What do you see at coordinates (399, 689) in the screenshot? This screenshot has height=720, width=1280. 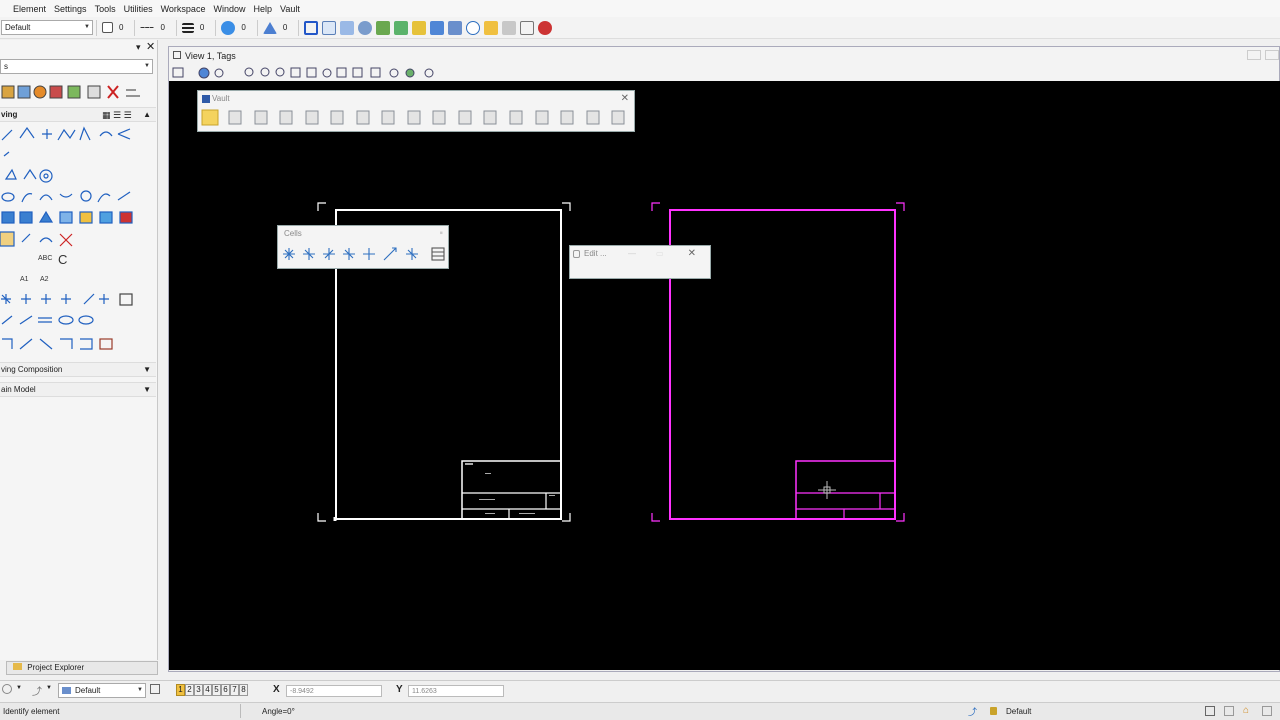 I see `y-label: Y` at bounding box center [399, 689].